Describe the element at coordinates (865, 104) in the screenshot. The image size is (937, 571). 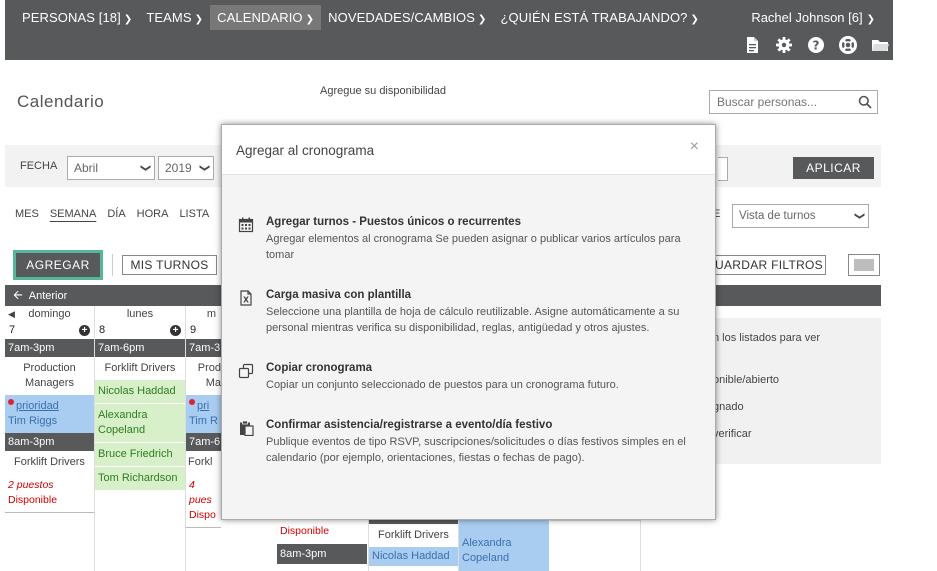
I see `search-icon` at that location.